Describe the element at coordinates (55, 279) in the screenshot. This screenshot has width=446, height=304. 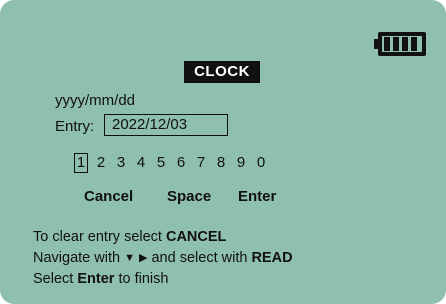
I see `help-text: Select` at that location.